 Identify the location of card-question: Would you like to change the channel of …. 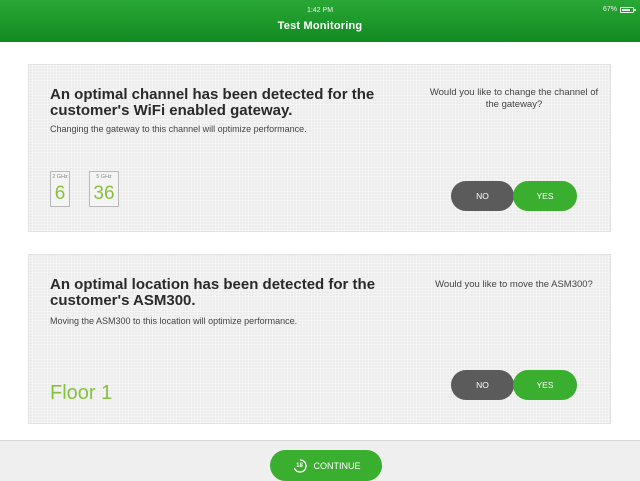
(514, 98).